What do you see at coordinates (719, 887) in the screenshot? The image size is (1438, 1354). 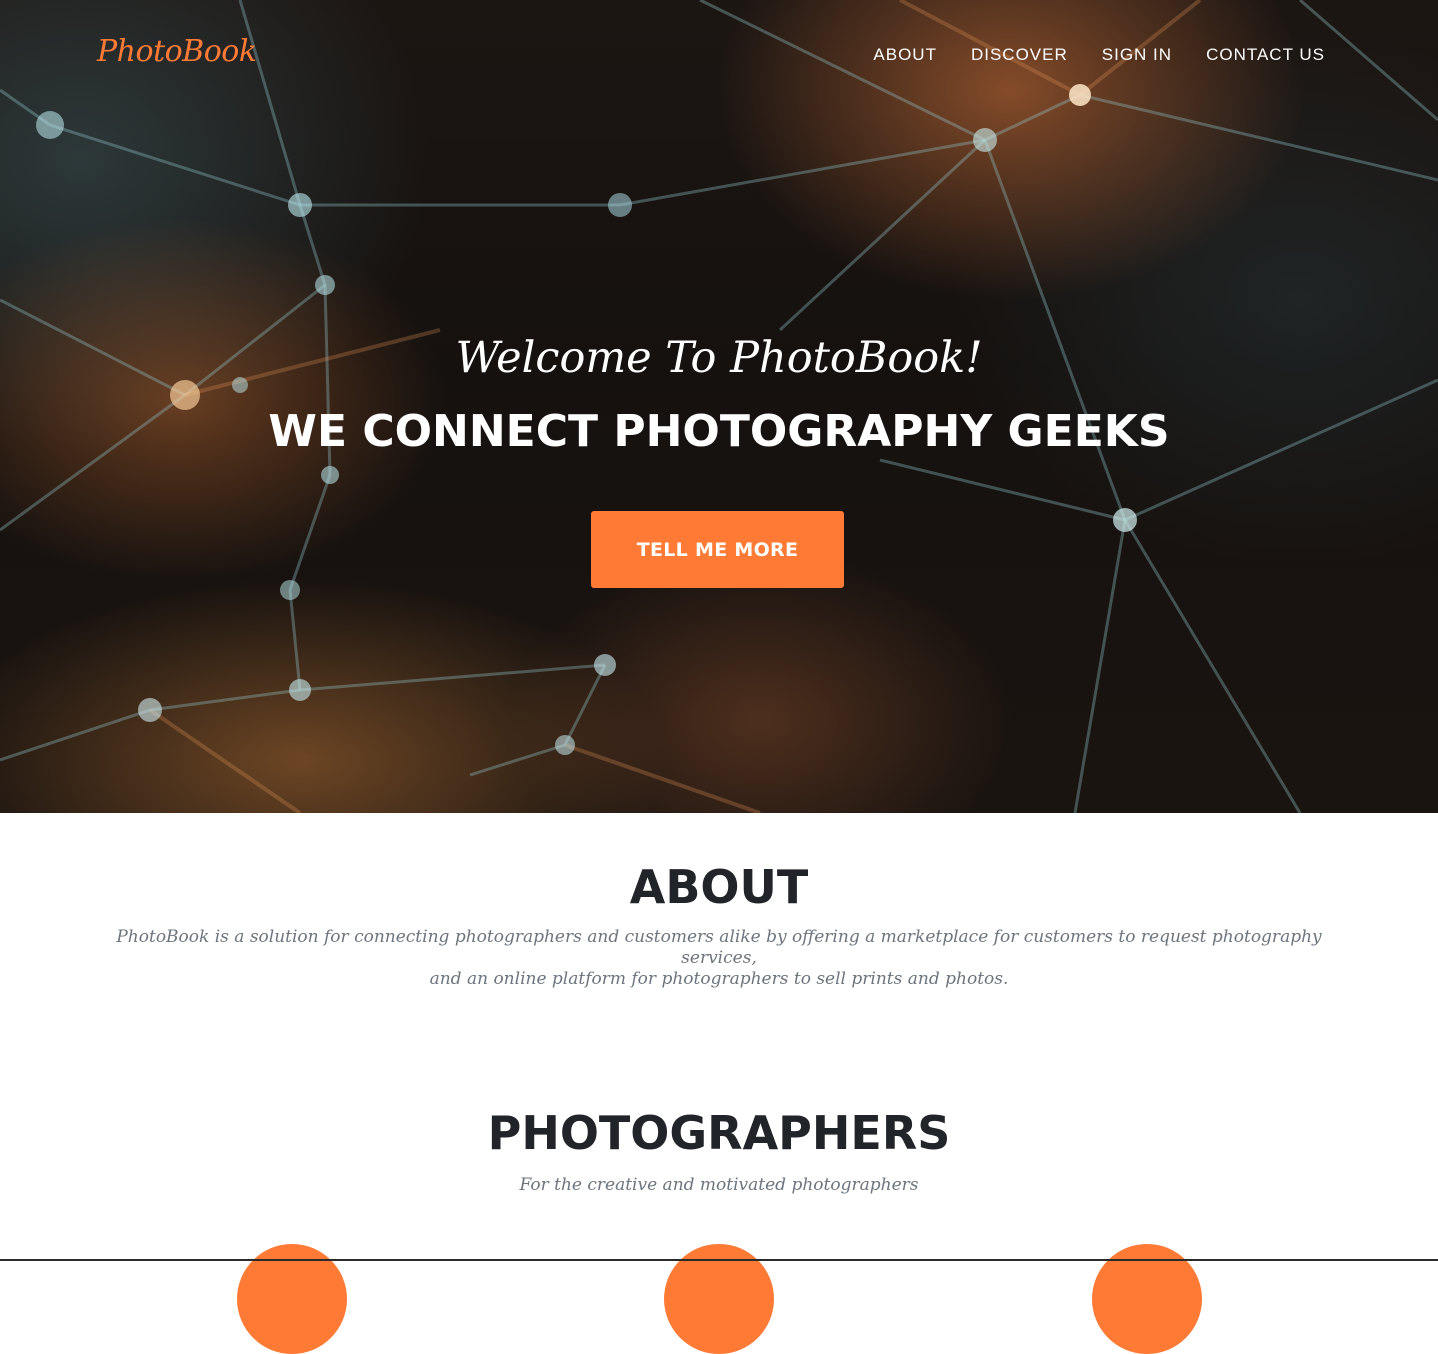 I see `about-title: ABOUT` at bounding box center [719, 887].